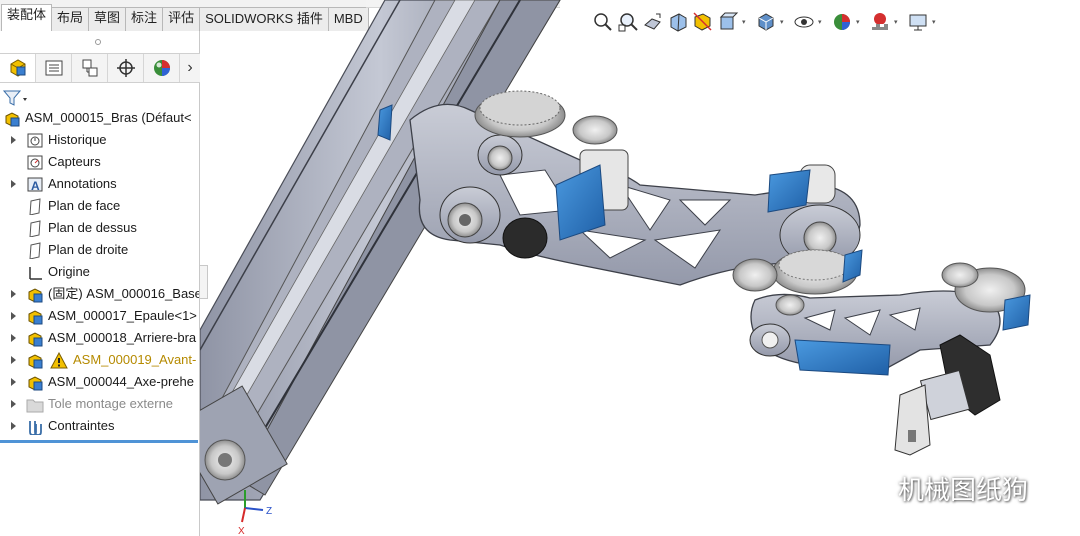 The image size is (1080, 536). I want to click on view-orientation-dropdown-icon: ▾, so click(745, 22).